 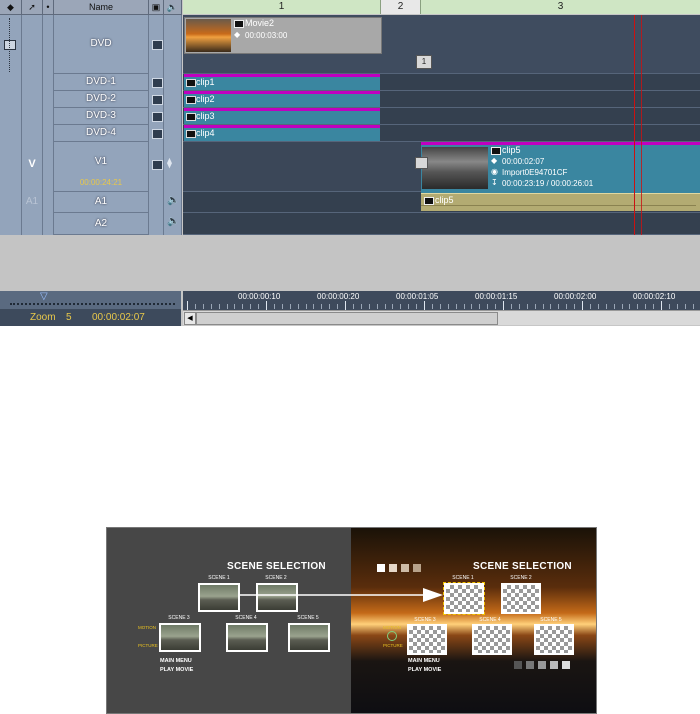 I want to click on audio-volume-line, so click(x=558, y=205).